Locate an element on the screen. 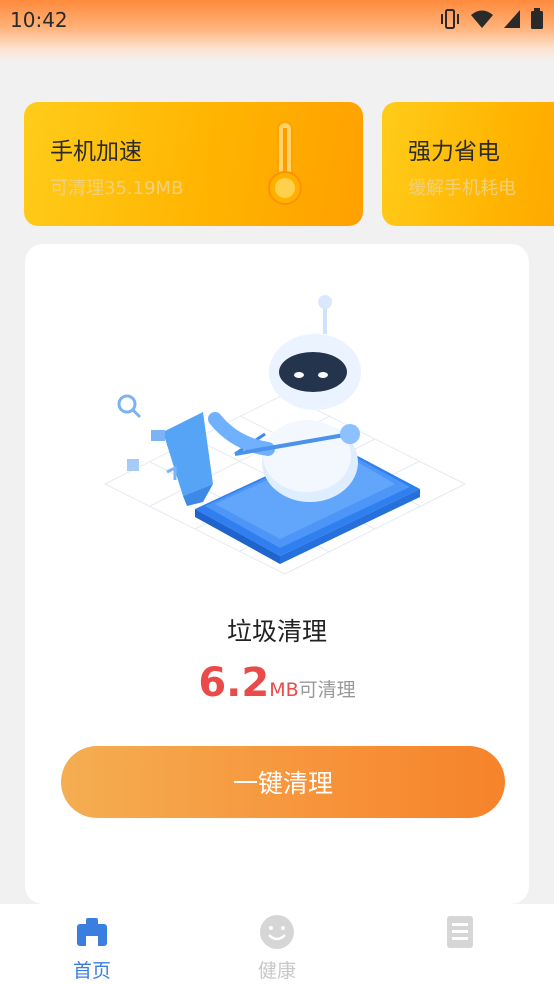  tab-documents is located at coordinates (460, 944).